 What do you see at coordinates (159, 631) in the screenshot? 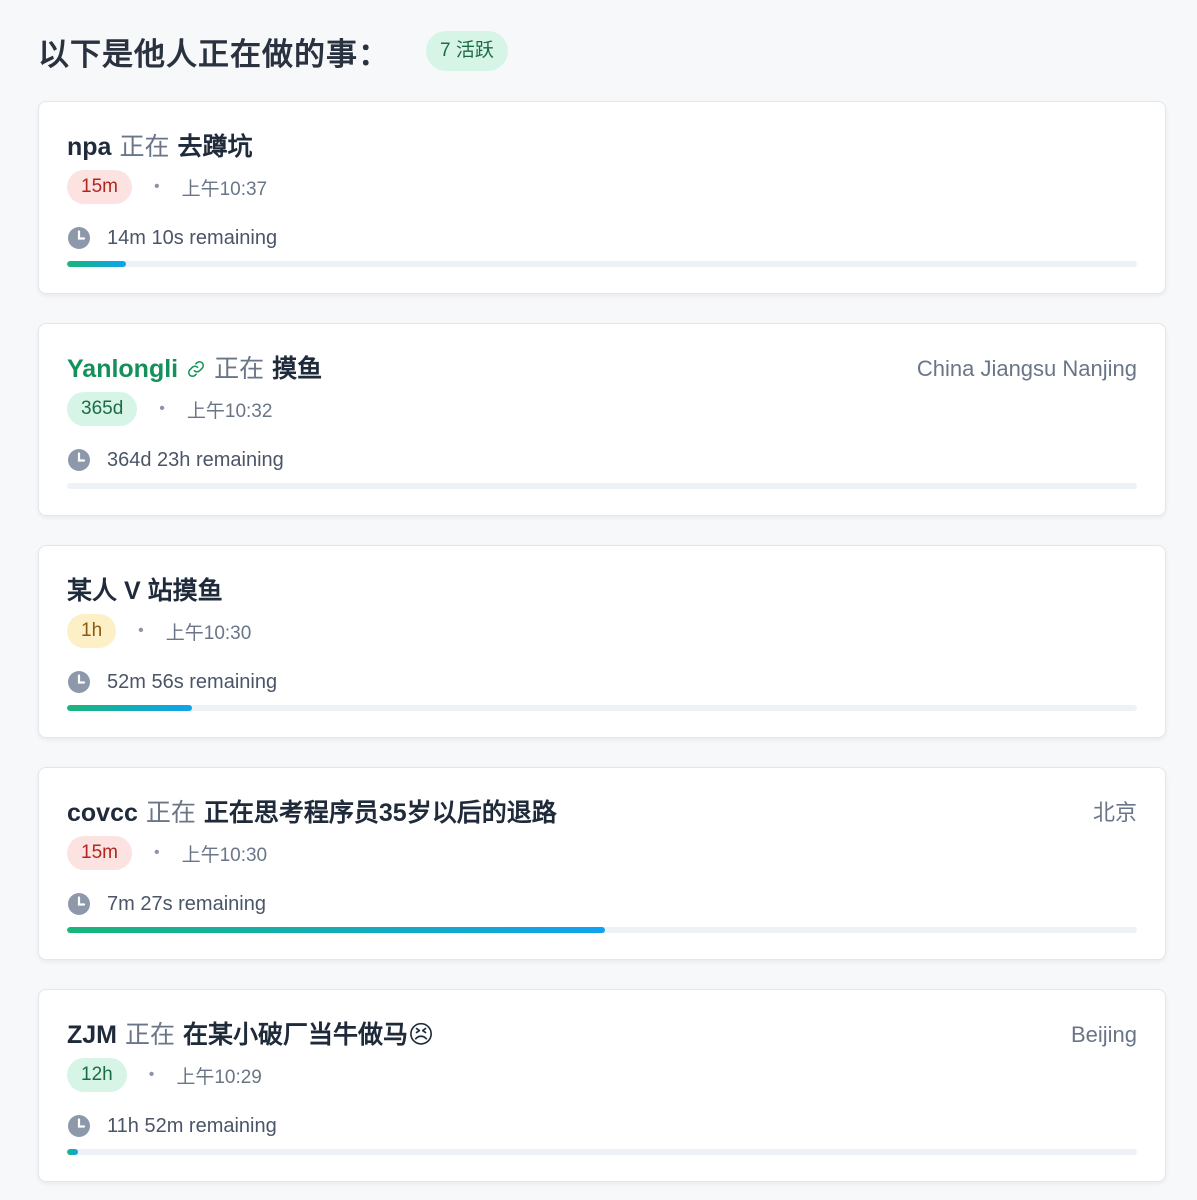
I see `meta-row: 1h • 上午10:30` at bounding box center [159, 631].